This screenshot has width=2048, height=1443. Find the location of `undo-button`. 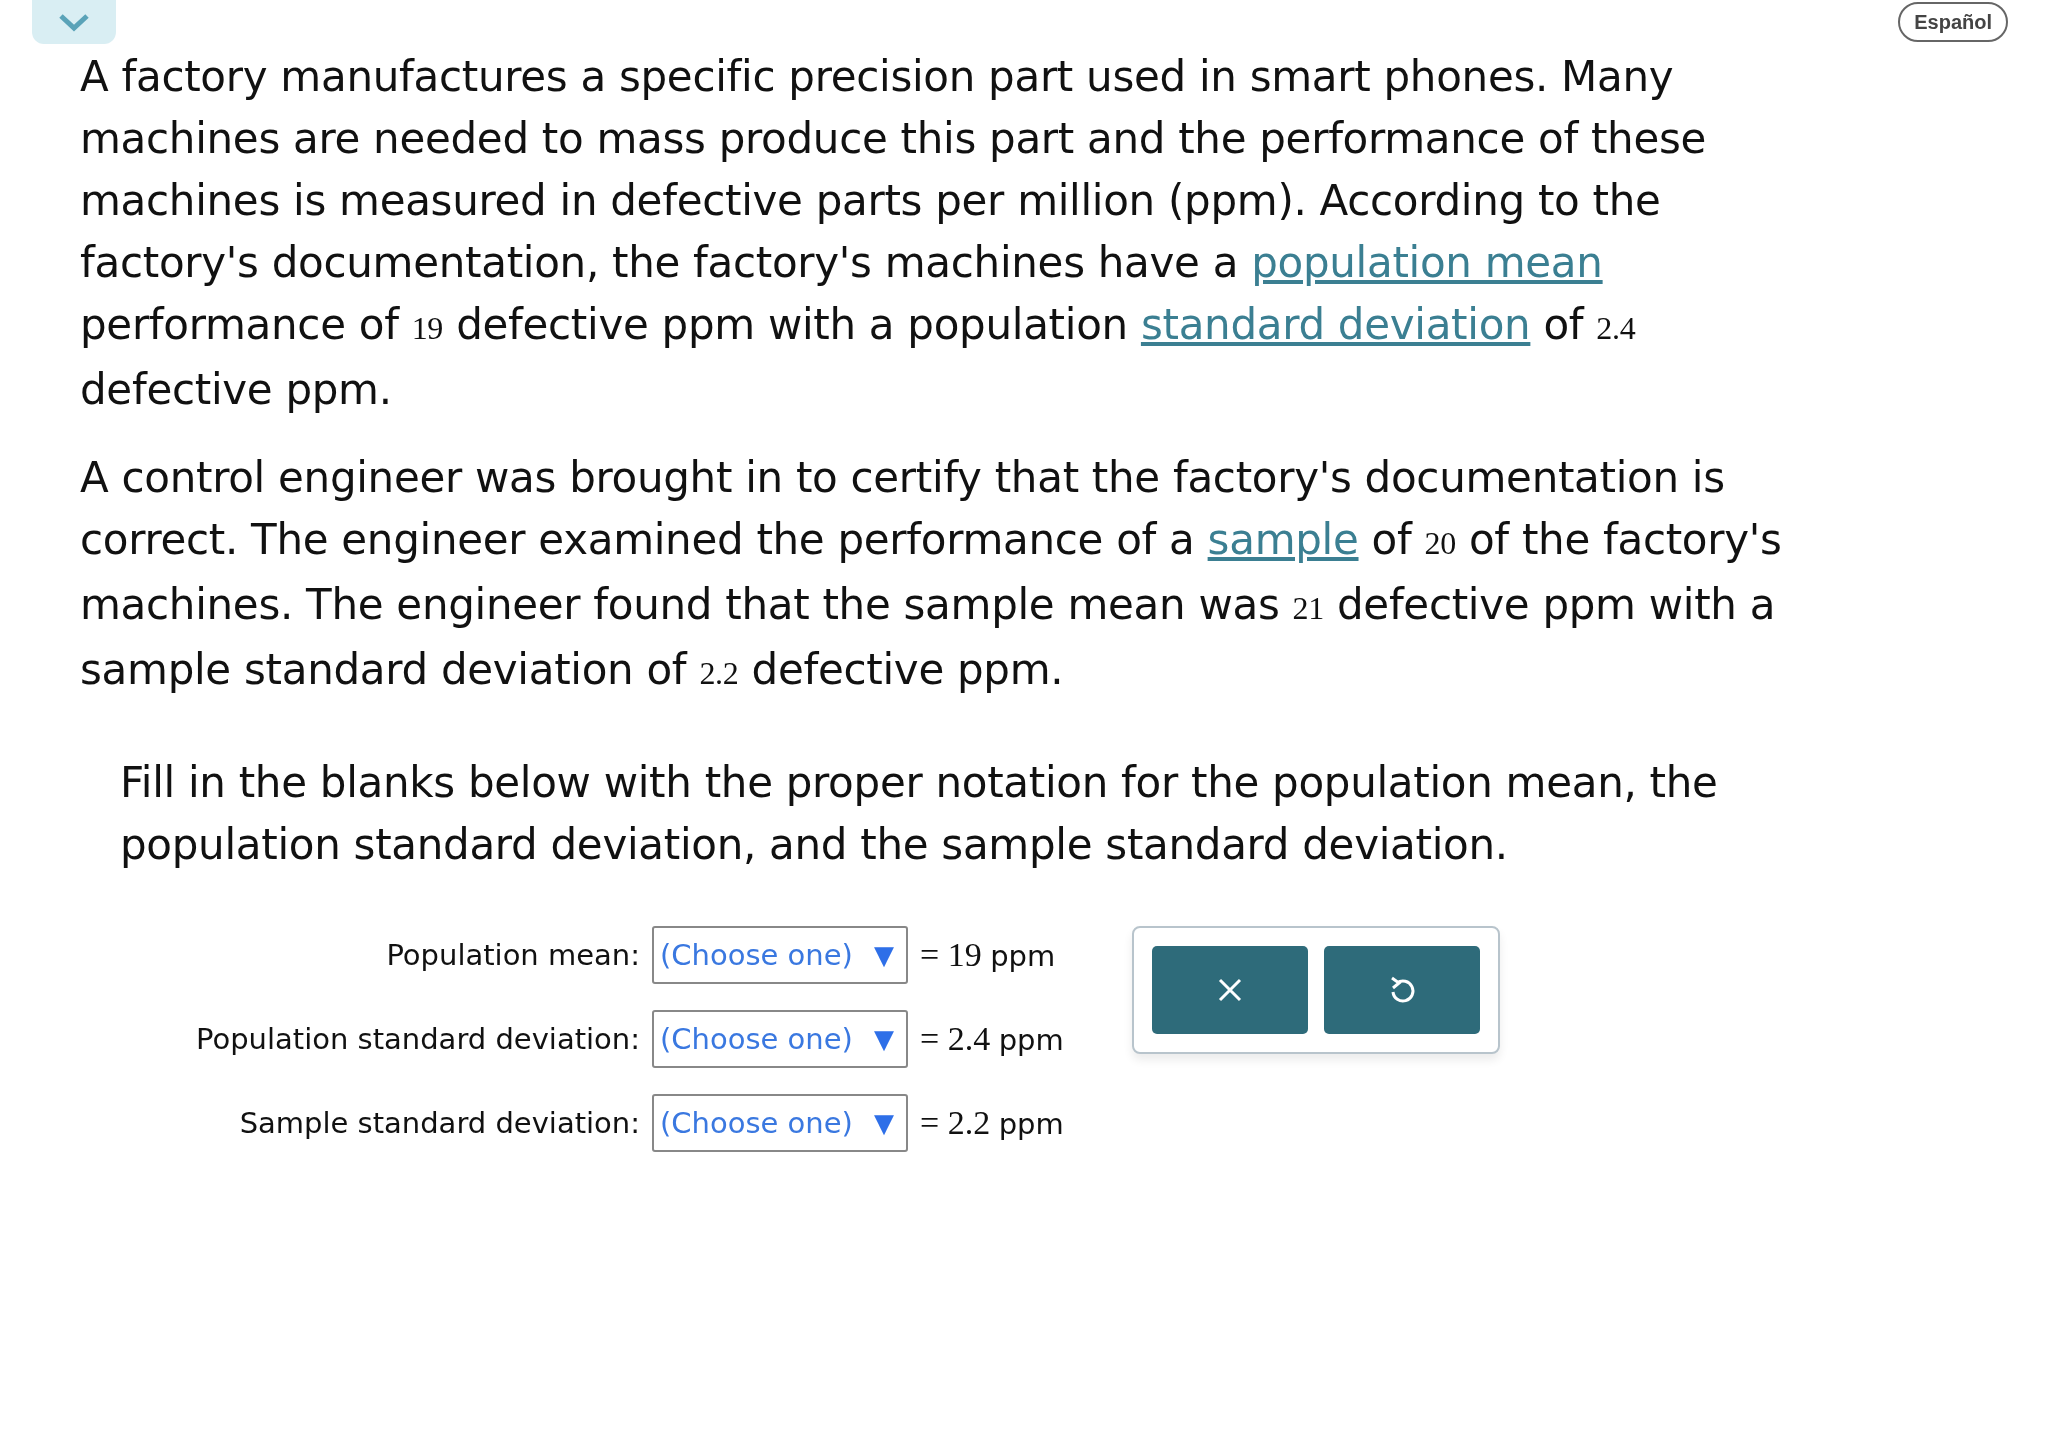

undo-button is located at coordinates (1401, 990).